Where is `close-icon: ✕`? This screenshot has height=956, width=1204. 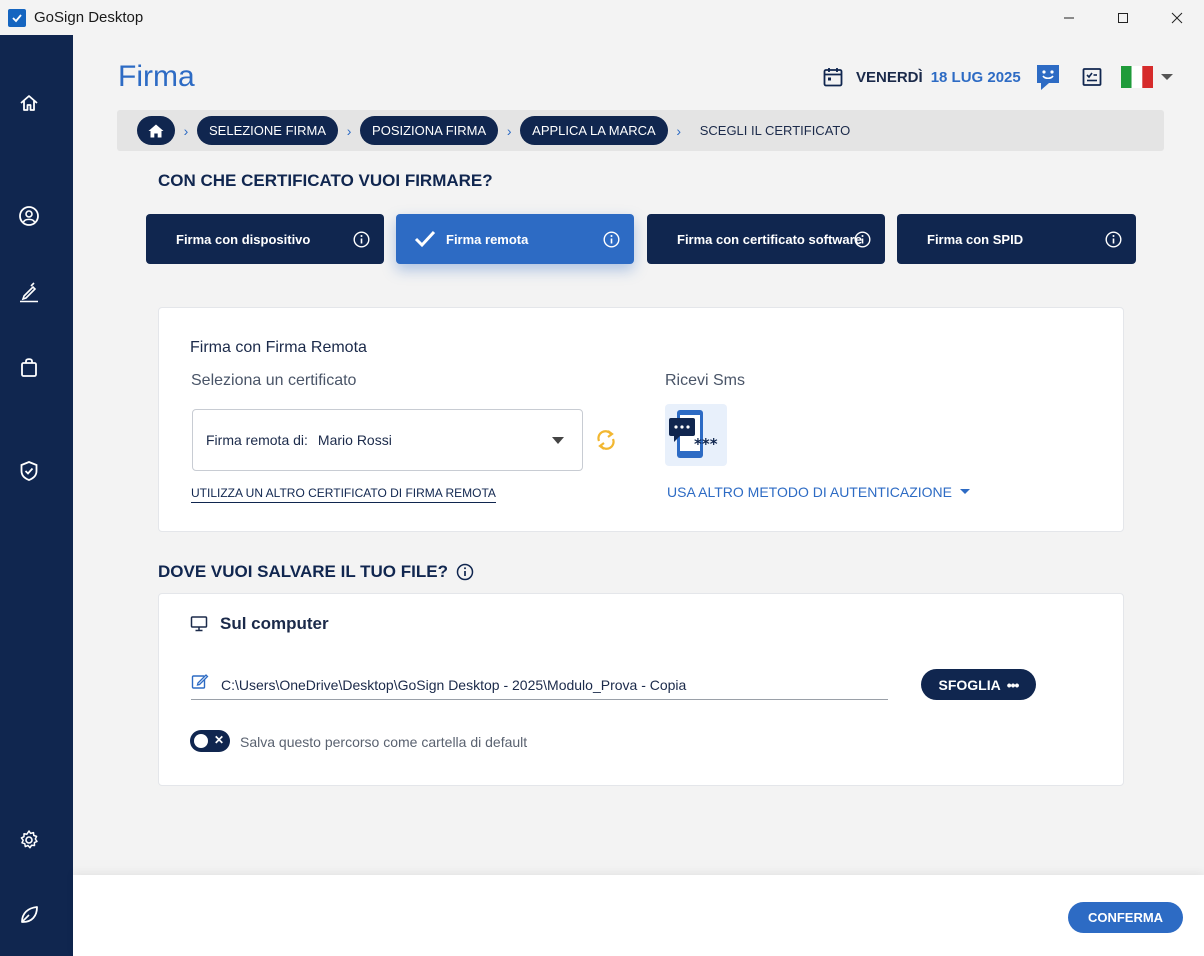
close-icon: ✕ is located at coordinates (218, 740).